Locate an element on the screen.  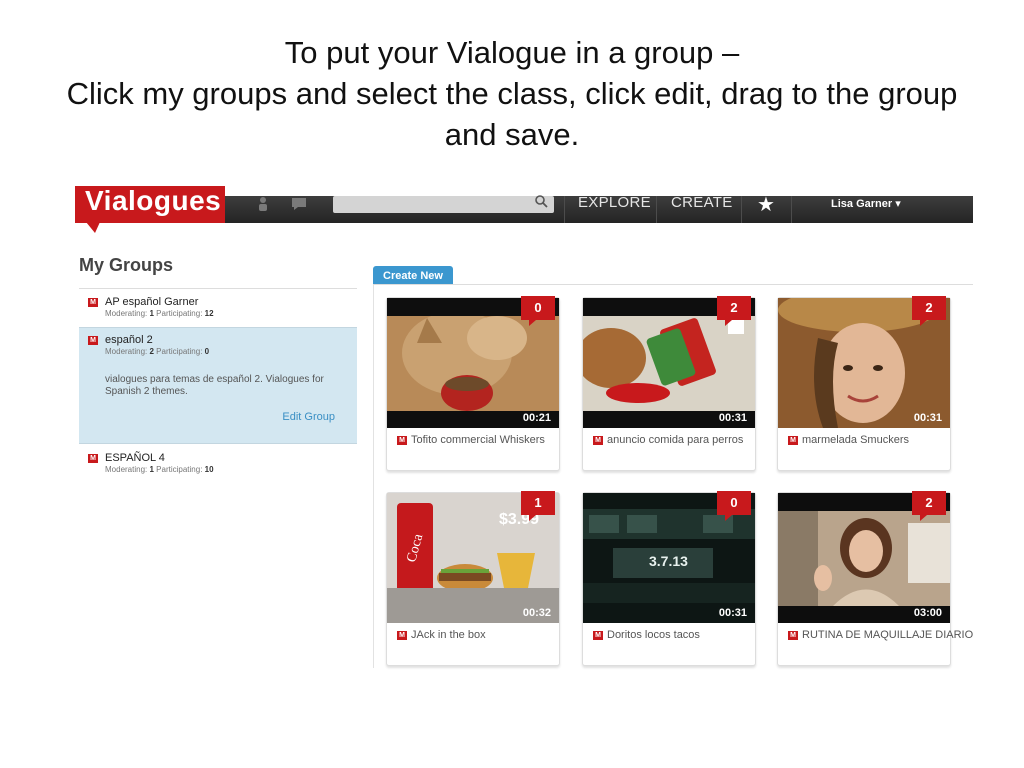
vialogue-card: 00:31 2 Manuncio comida para perros is located at coordinates (669, 383).